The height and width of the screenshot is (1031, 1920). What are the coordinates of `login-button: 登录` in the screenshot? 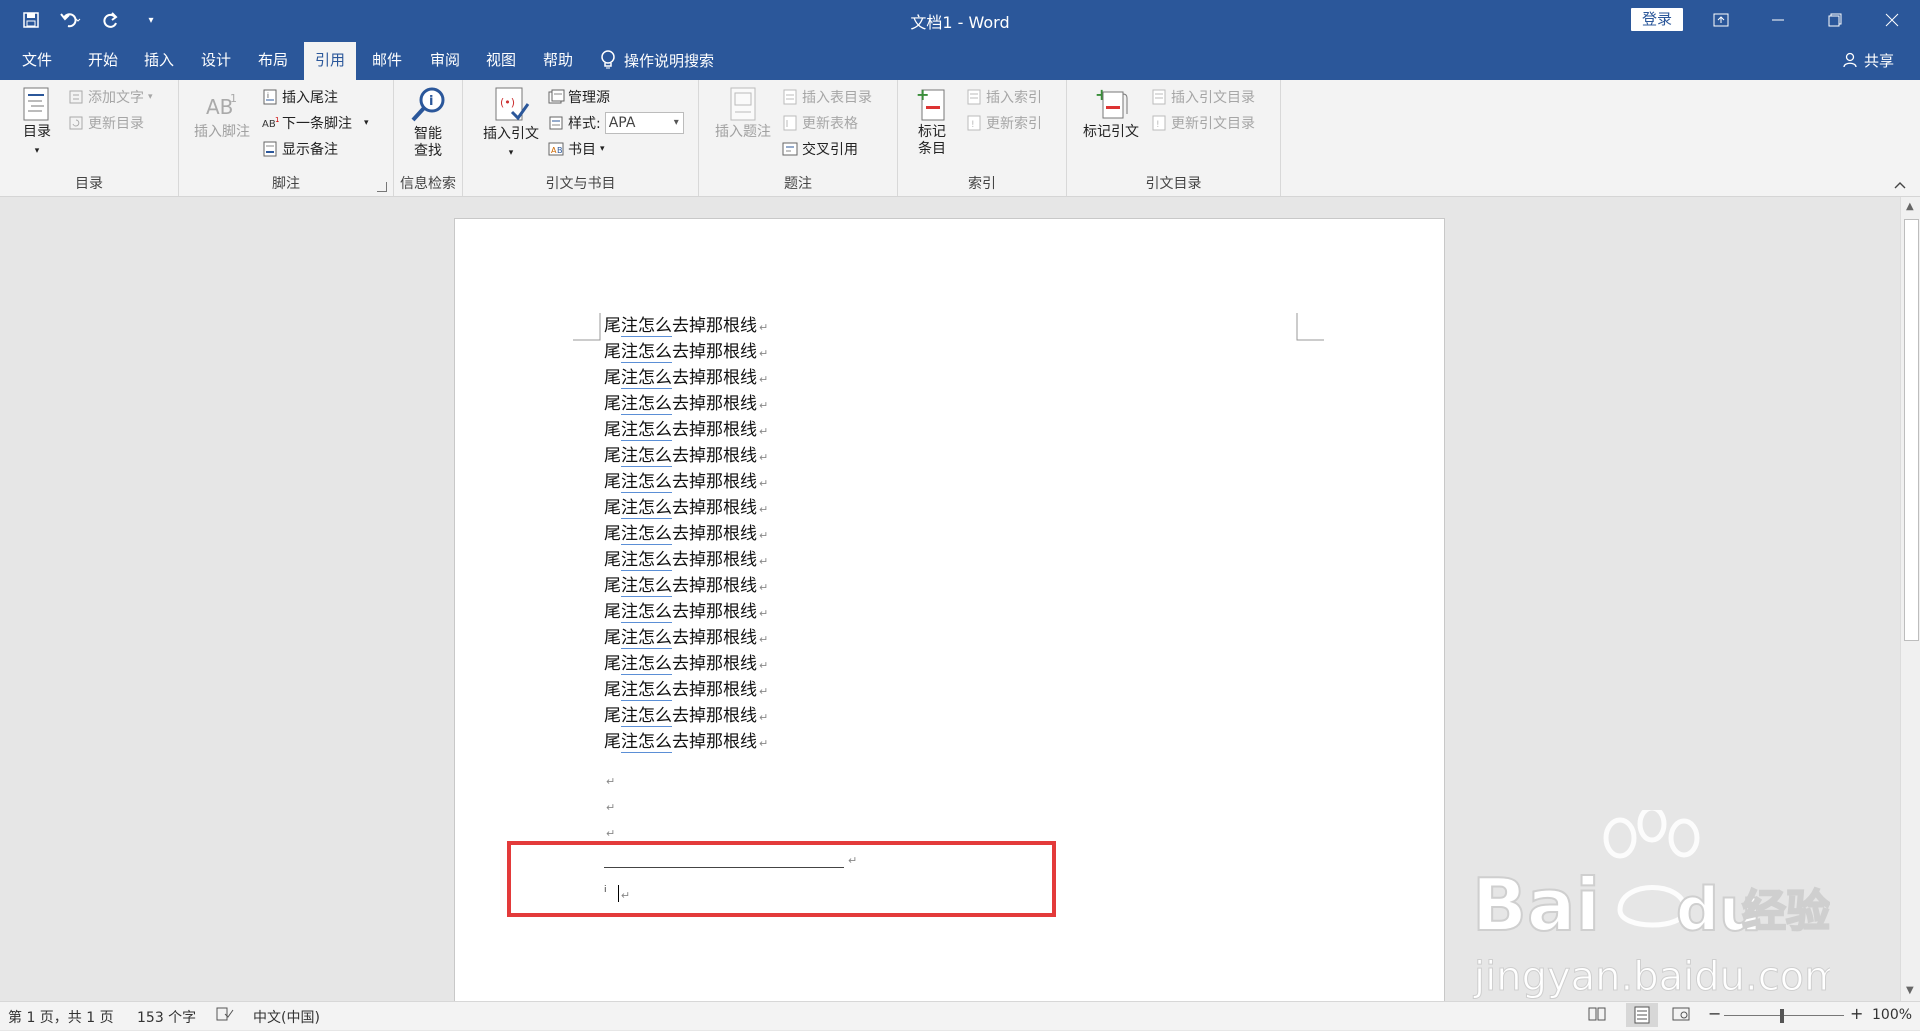 It's located at (1657, 19).